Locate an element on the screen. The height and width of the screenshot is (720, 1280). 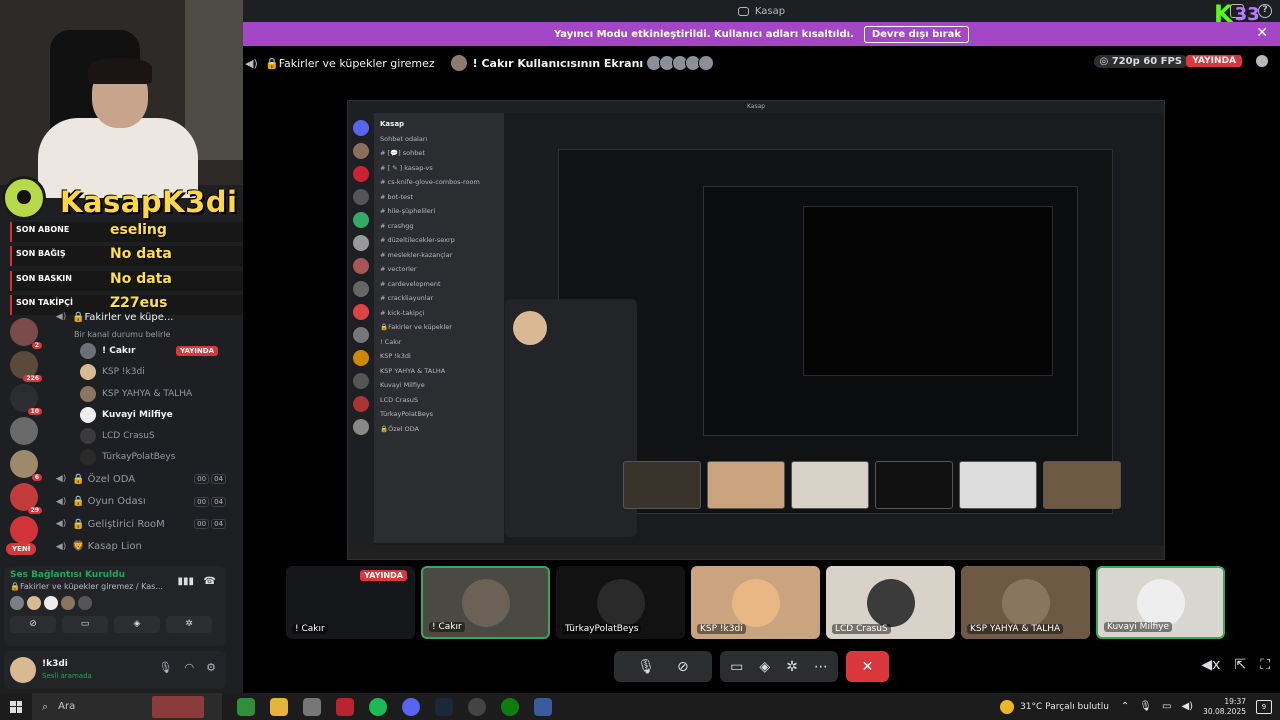
tray-mic-icon: 🎙 is located at coordinates (1145, 706).